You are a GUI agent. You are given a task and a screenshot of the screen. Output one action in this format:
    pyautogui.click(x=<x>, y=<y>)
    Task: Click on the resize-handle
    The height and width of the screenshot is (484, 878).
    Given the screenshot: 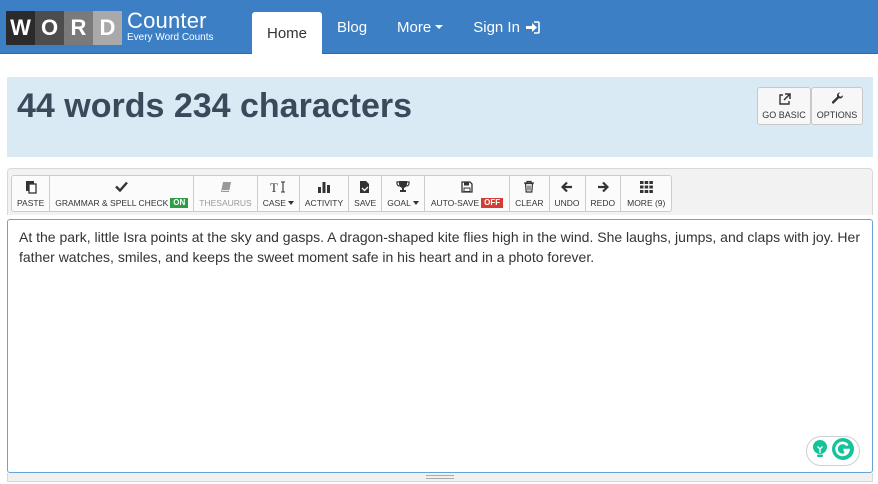 What is the action you would take?
    pyautogui.click(x=440, y=477)
    